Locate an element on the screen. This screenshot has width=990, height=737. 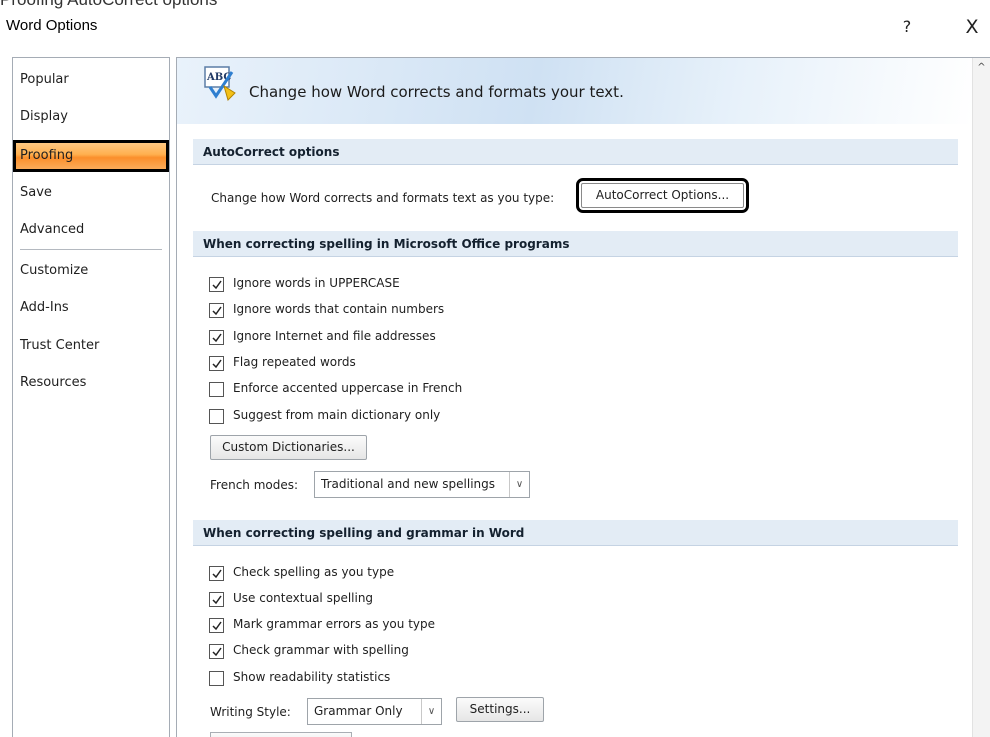
sidebar-item-label: Customize is located at coordinates (54, 270).